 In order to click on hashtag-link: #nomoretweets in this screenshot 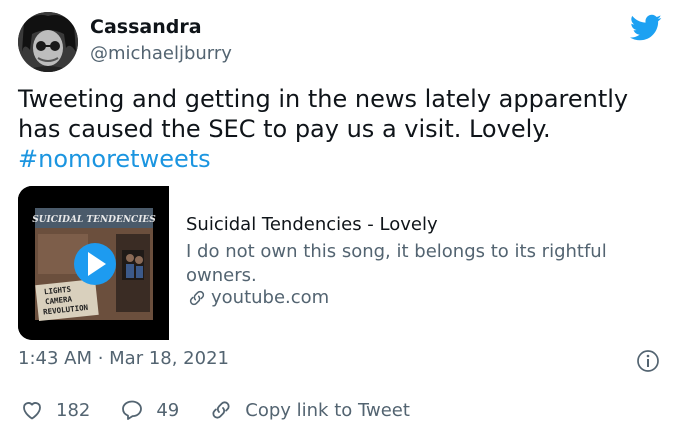, I will do `click(338, 159)`.